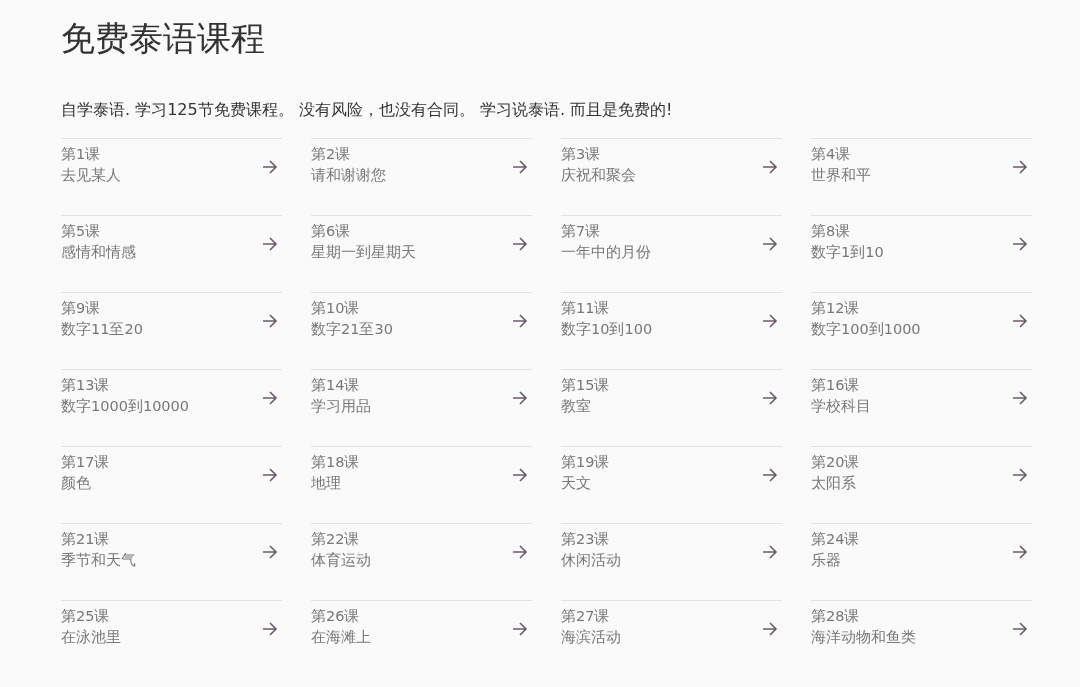 This screenshot has height=687, width=1080. Describe the element at coordinates (421, 484) in the screenshot. I see `lesson-link: 第18课 地理` at that location.